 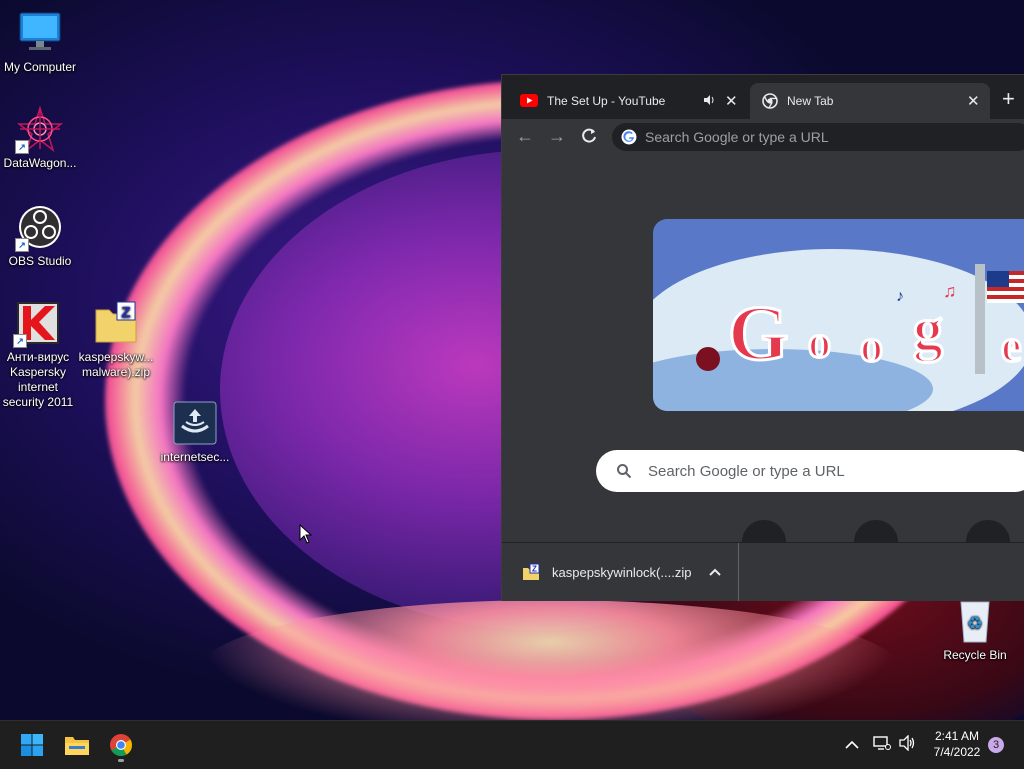 I want to click on back-arrow-icon: ←, so click(x=525, y=136).